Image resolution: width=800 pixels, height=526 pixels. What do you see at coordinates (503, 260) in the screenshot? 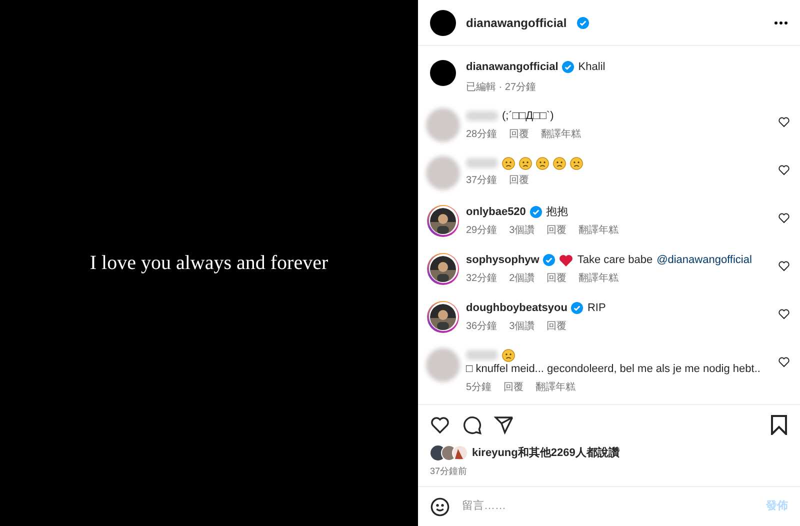
I see `username: sophysophyw` at bounding box center [503, 260].